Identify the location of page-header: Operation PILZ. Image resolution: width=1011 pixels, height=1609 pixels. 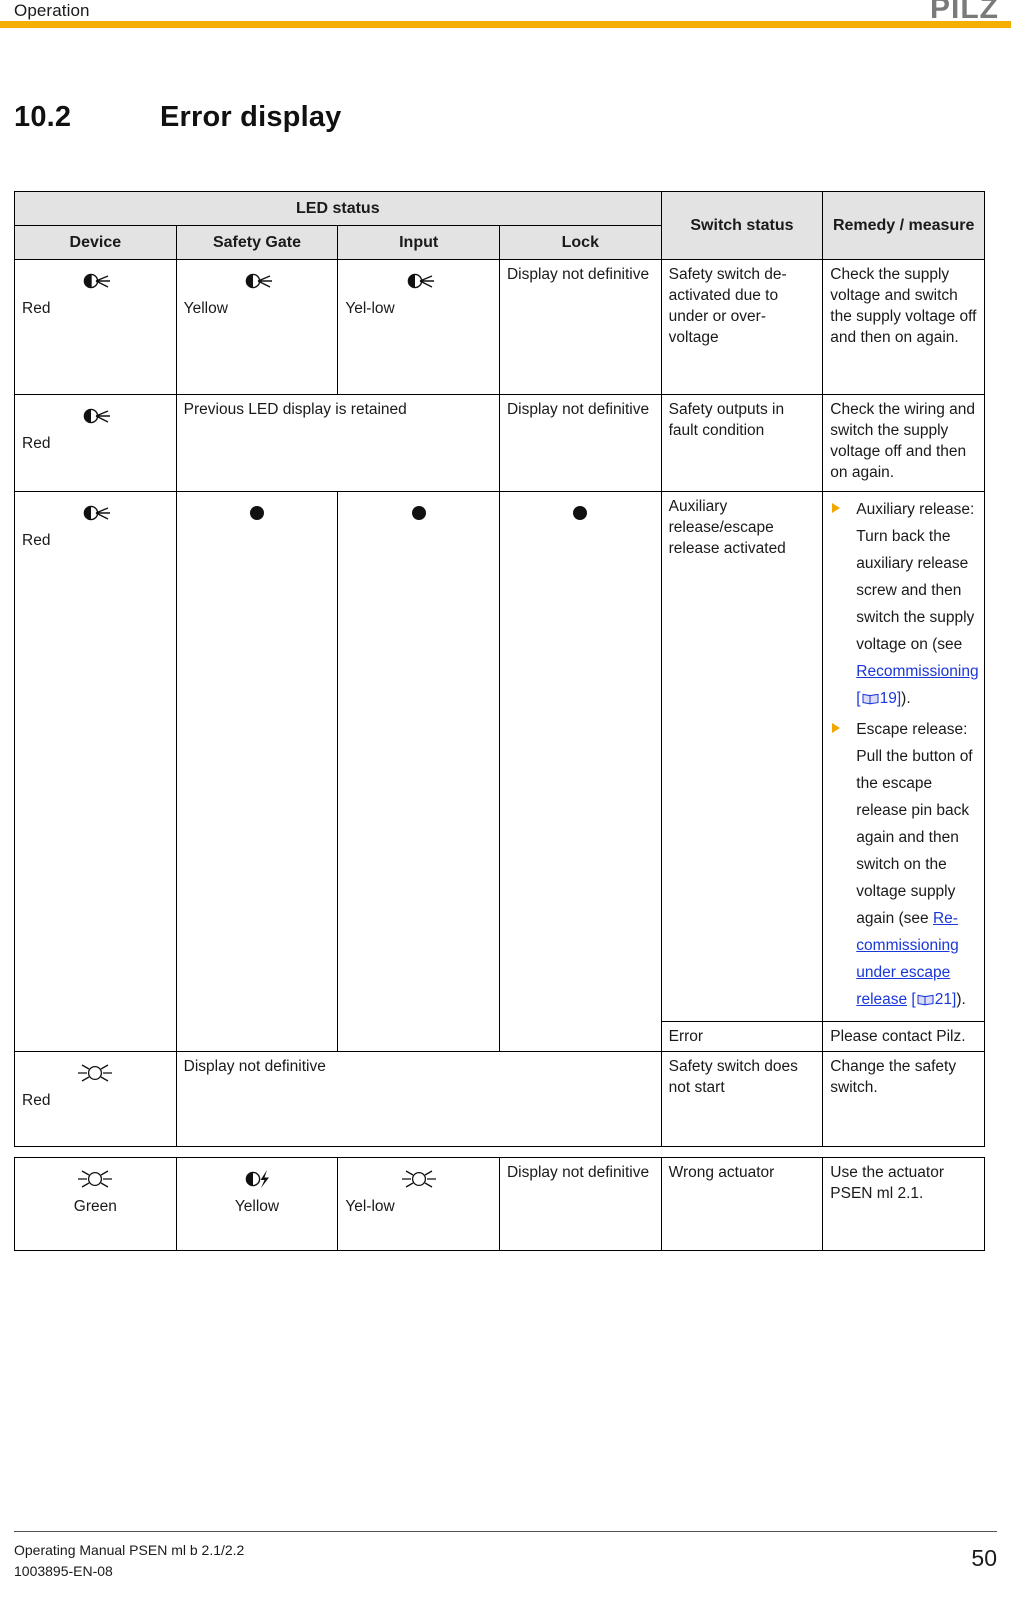
(505, 14).